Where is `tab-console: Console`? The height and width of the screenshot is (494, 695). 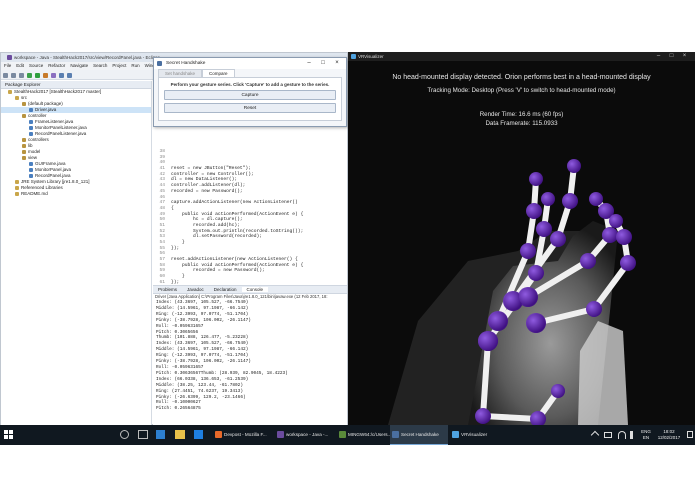 tab-console: Console is located at coordinates (255, 289).